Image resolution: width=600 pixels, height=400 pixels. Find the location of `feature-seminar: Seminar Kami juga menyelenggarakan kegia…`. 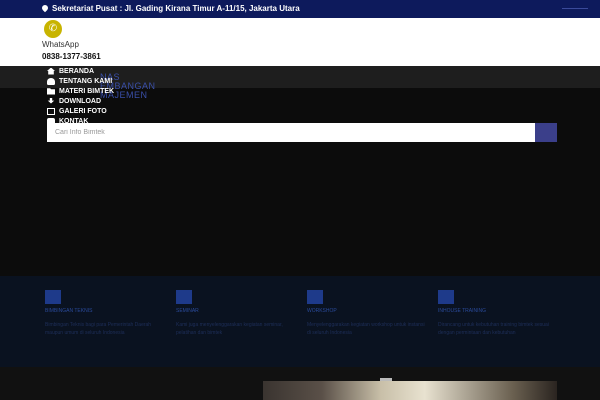

feature-seminar: Seminar Kami juga menyelenggarakan kegia… is located at coordinates (236, 313).